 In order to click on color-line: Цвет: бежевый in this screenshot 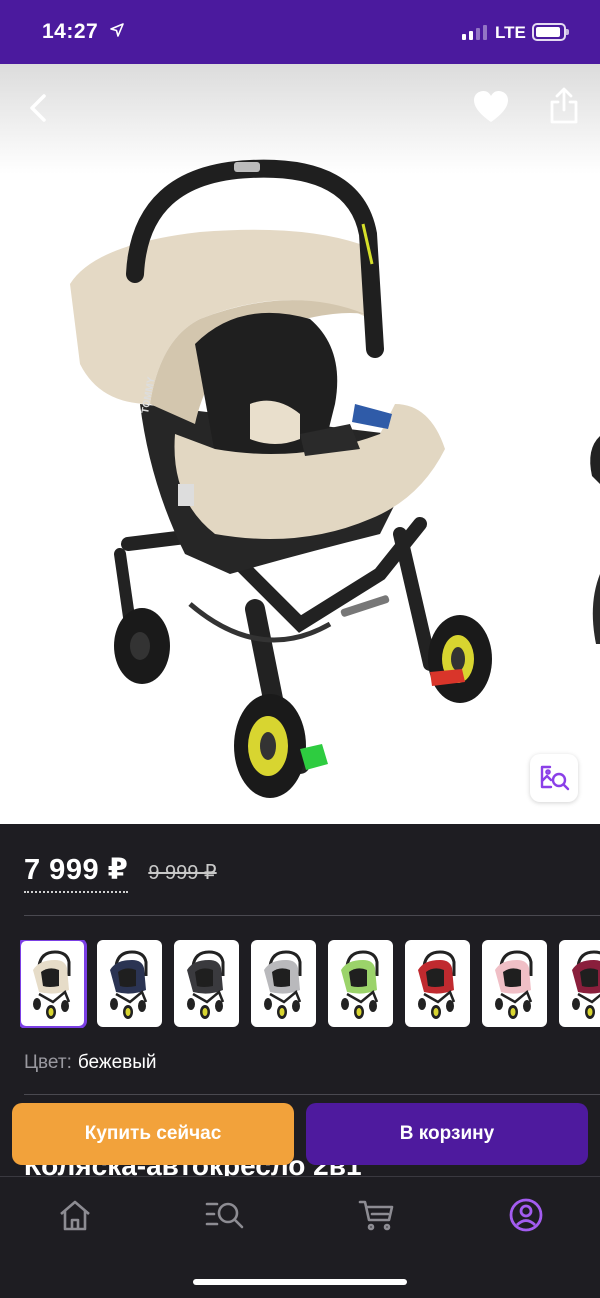, I will do `click(90, 1063)`.